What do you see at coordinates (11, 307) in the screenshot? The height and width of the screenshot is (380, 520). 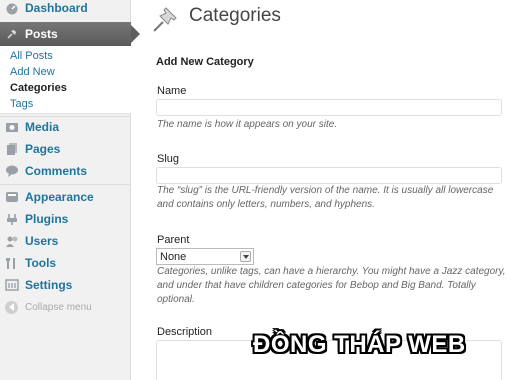 I see `collapse-arrow-icon` at bounding box center [11, 307].